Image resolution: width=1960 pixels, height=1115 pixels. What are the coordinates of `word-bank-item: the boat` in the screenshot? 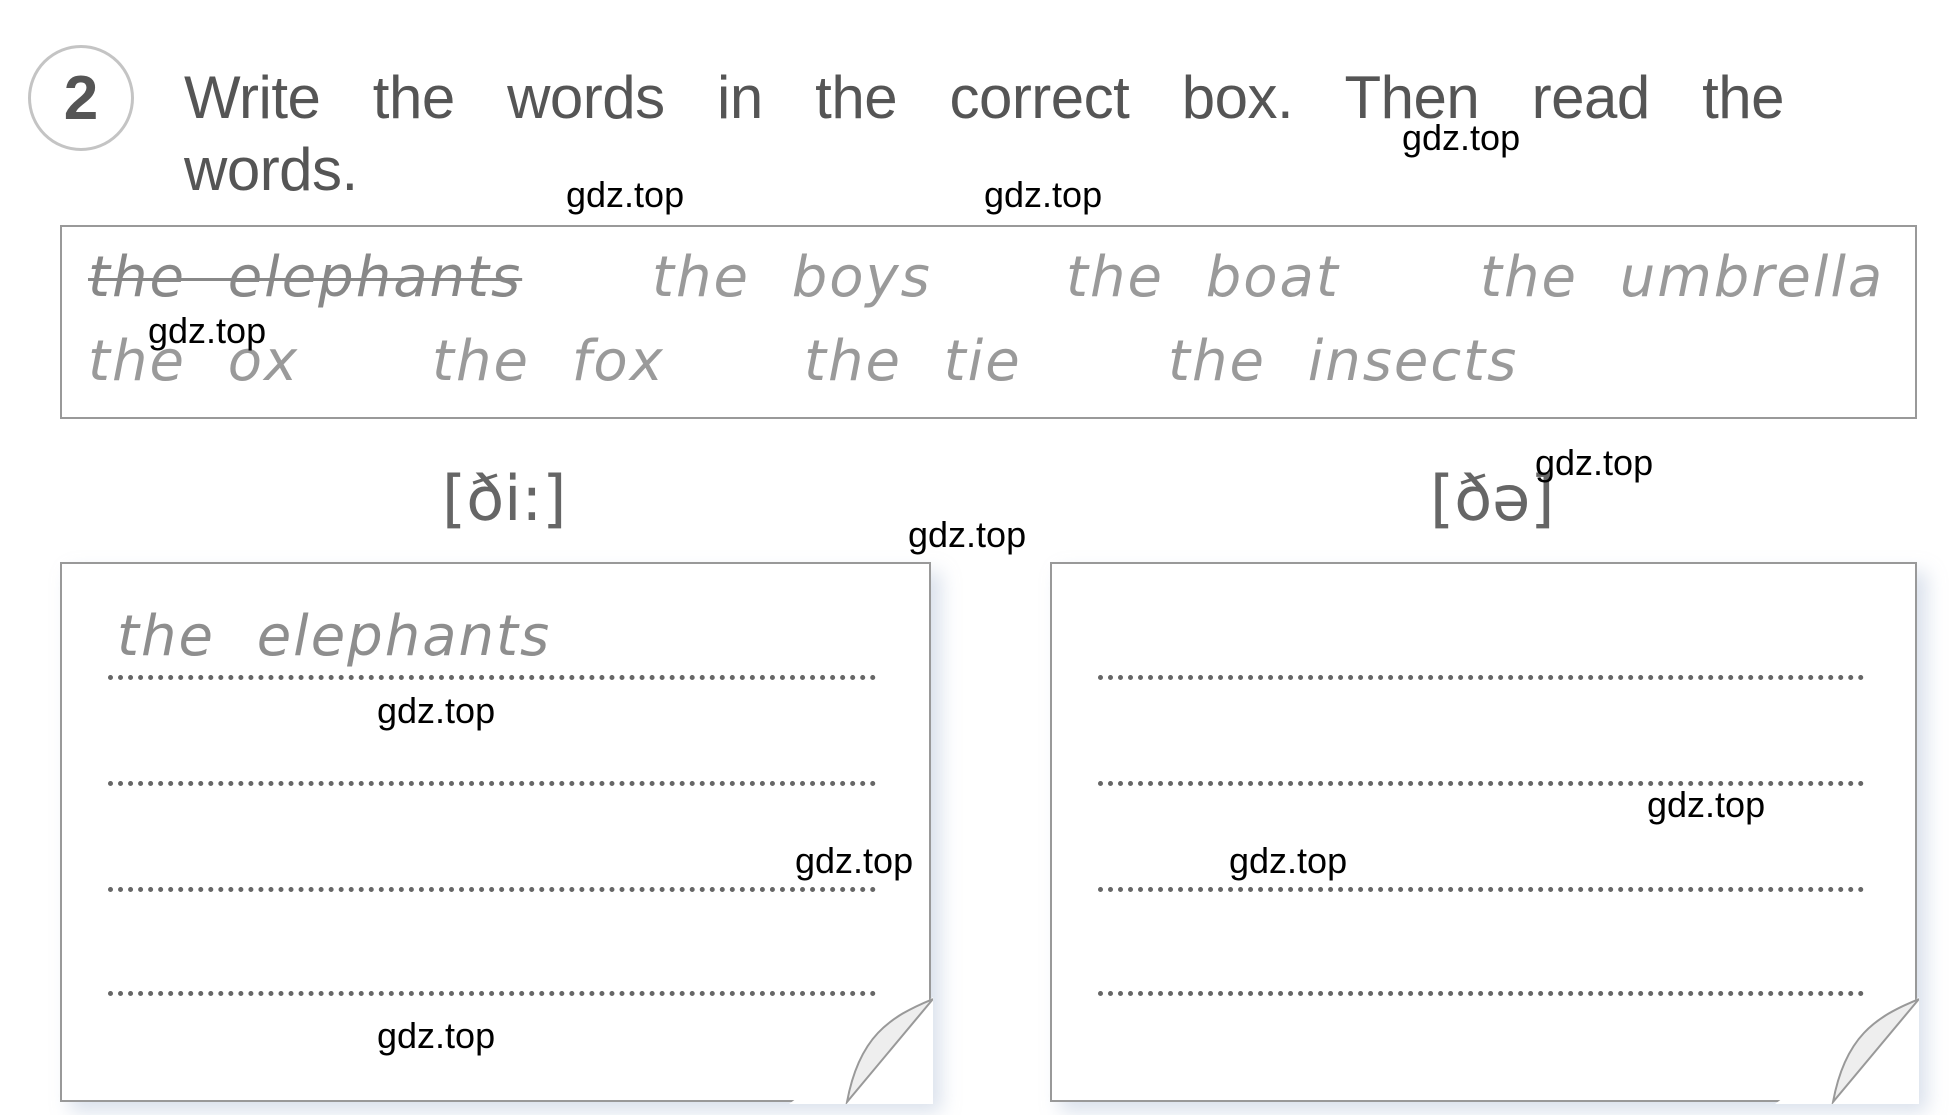 It's located at (1203, 277).